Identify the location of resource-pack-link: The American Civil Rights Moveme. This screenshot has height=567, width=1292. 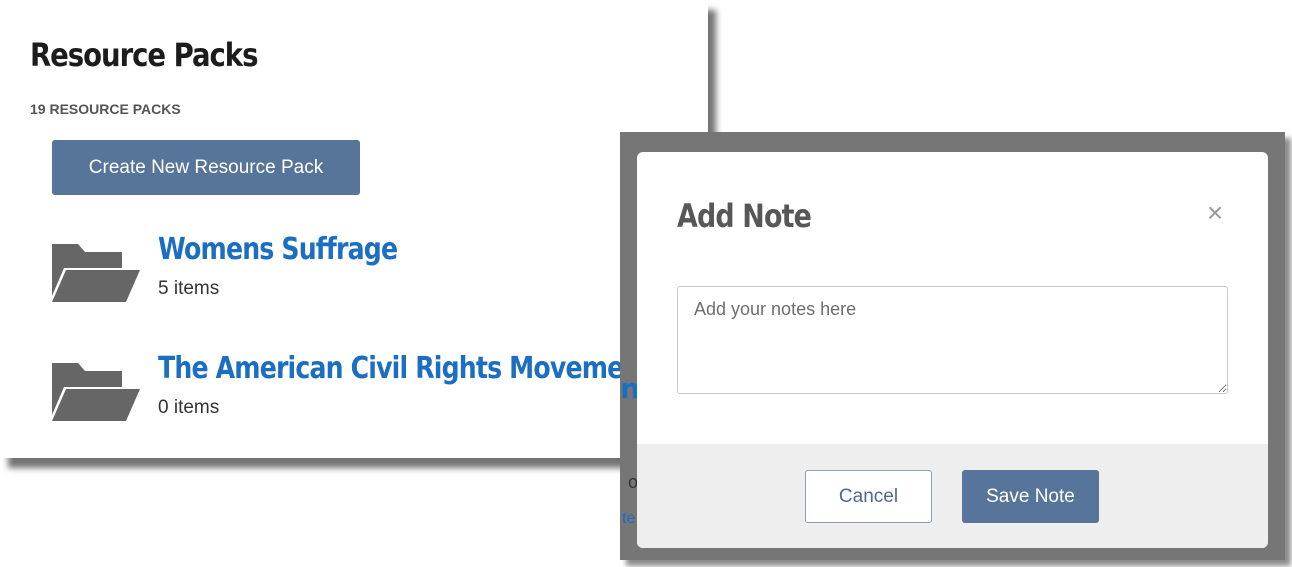
(391, 368).